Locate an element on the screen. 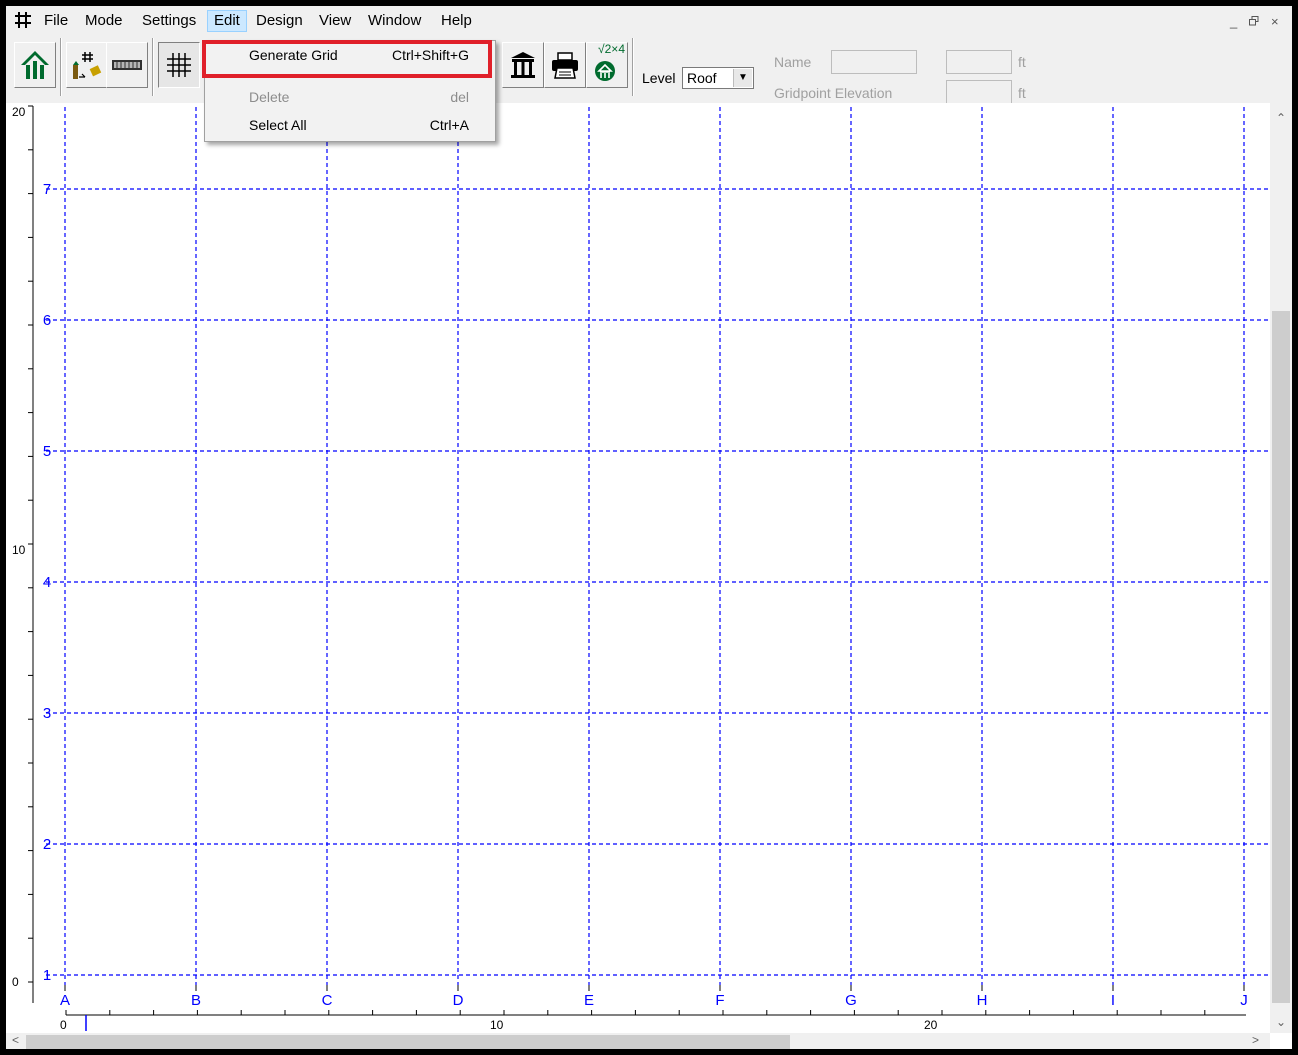 The width and height of the screenshot is (1298, 1055). column-button is located at coordinates (523, 65).